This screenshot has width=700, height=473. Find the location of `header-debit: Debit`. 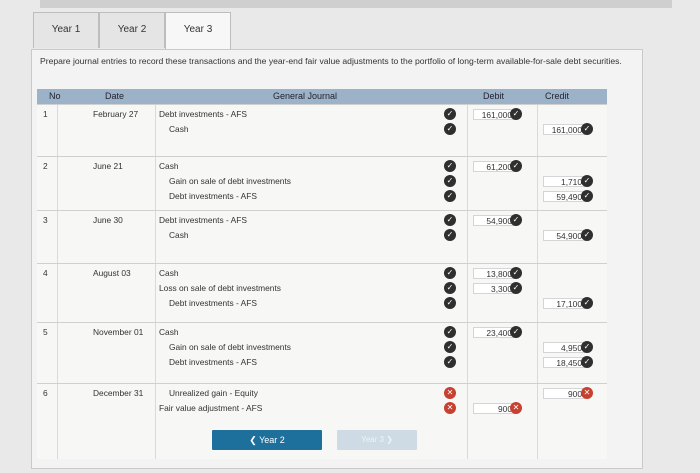

header-debit: Debit is located at coordinates (494, 96).